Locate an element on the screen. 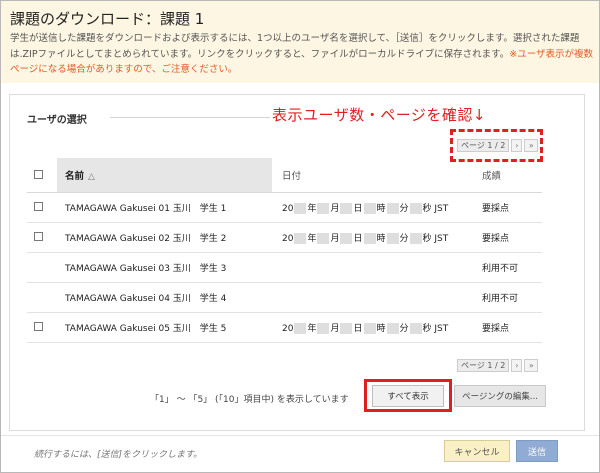  last-page-button: » is located at coordinates (531, 145).